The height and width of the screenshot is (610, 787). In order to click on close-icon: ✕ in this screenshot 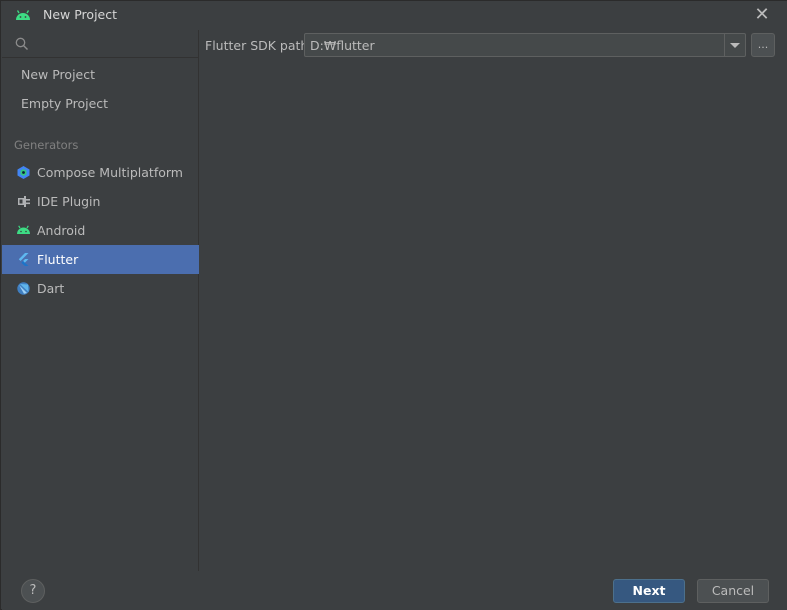, I will do `click(762, 15)`.